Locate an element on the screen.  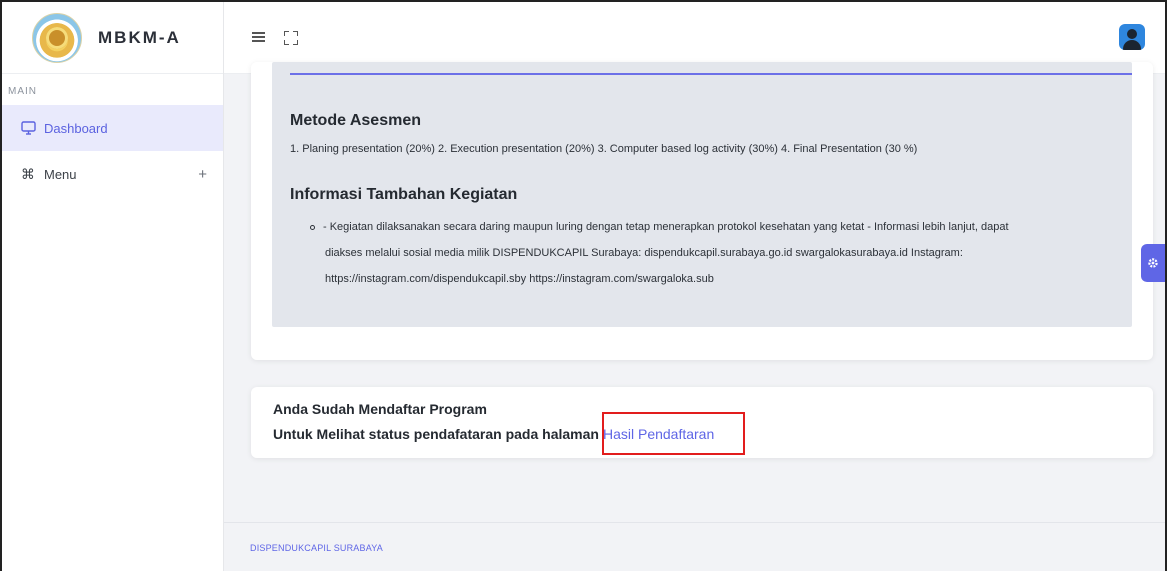
hasil-pendaftaran-link: Hasil Pendaftaran is located at coordinates (658, 434).